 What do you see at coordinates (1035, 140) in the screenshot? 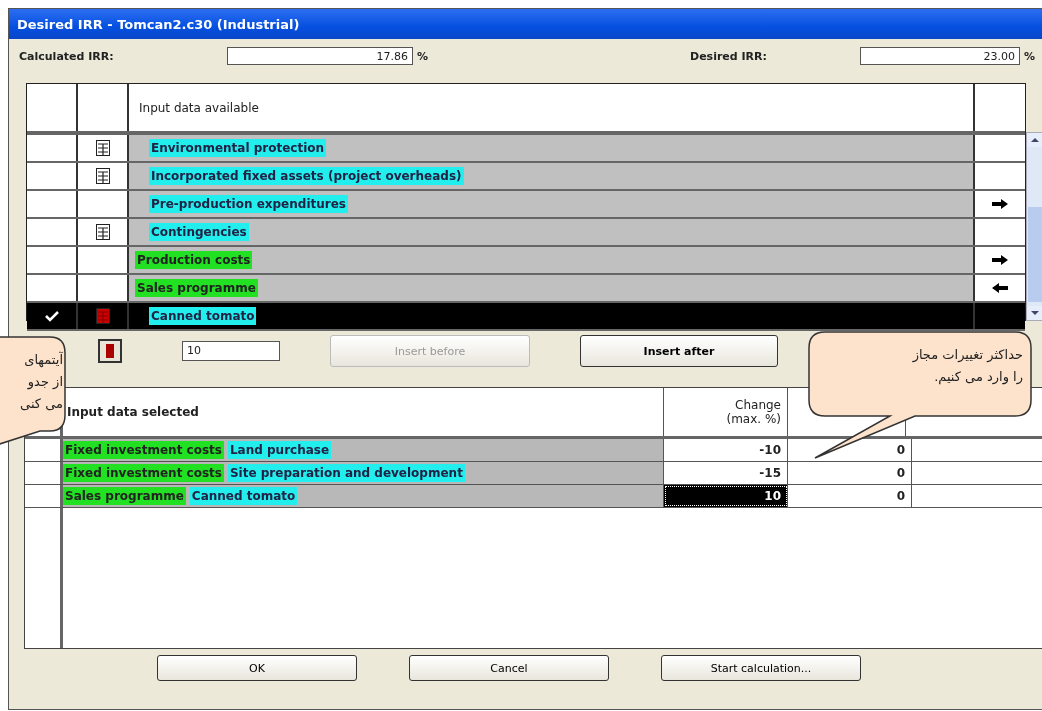
I see `scroll-up-icon` at bounding box center [1035, 140].